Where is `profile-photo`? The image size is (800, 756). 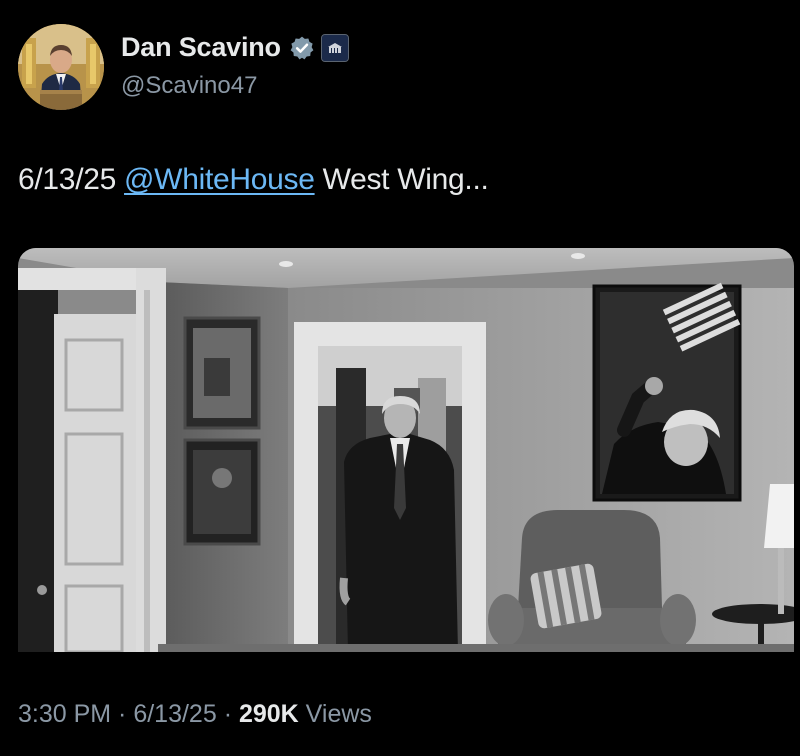 profile-photo is located at coordinates (61, 67).